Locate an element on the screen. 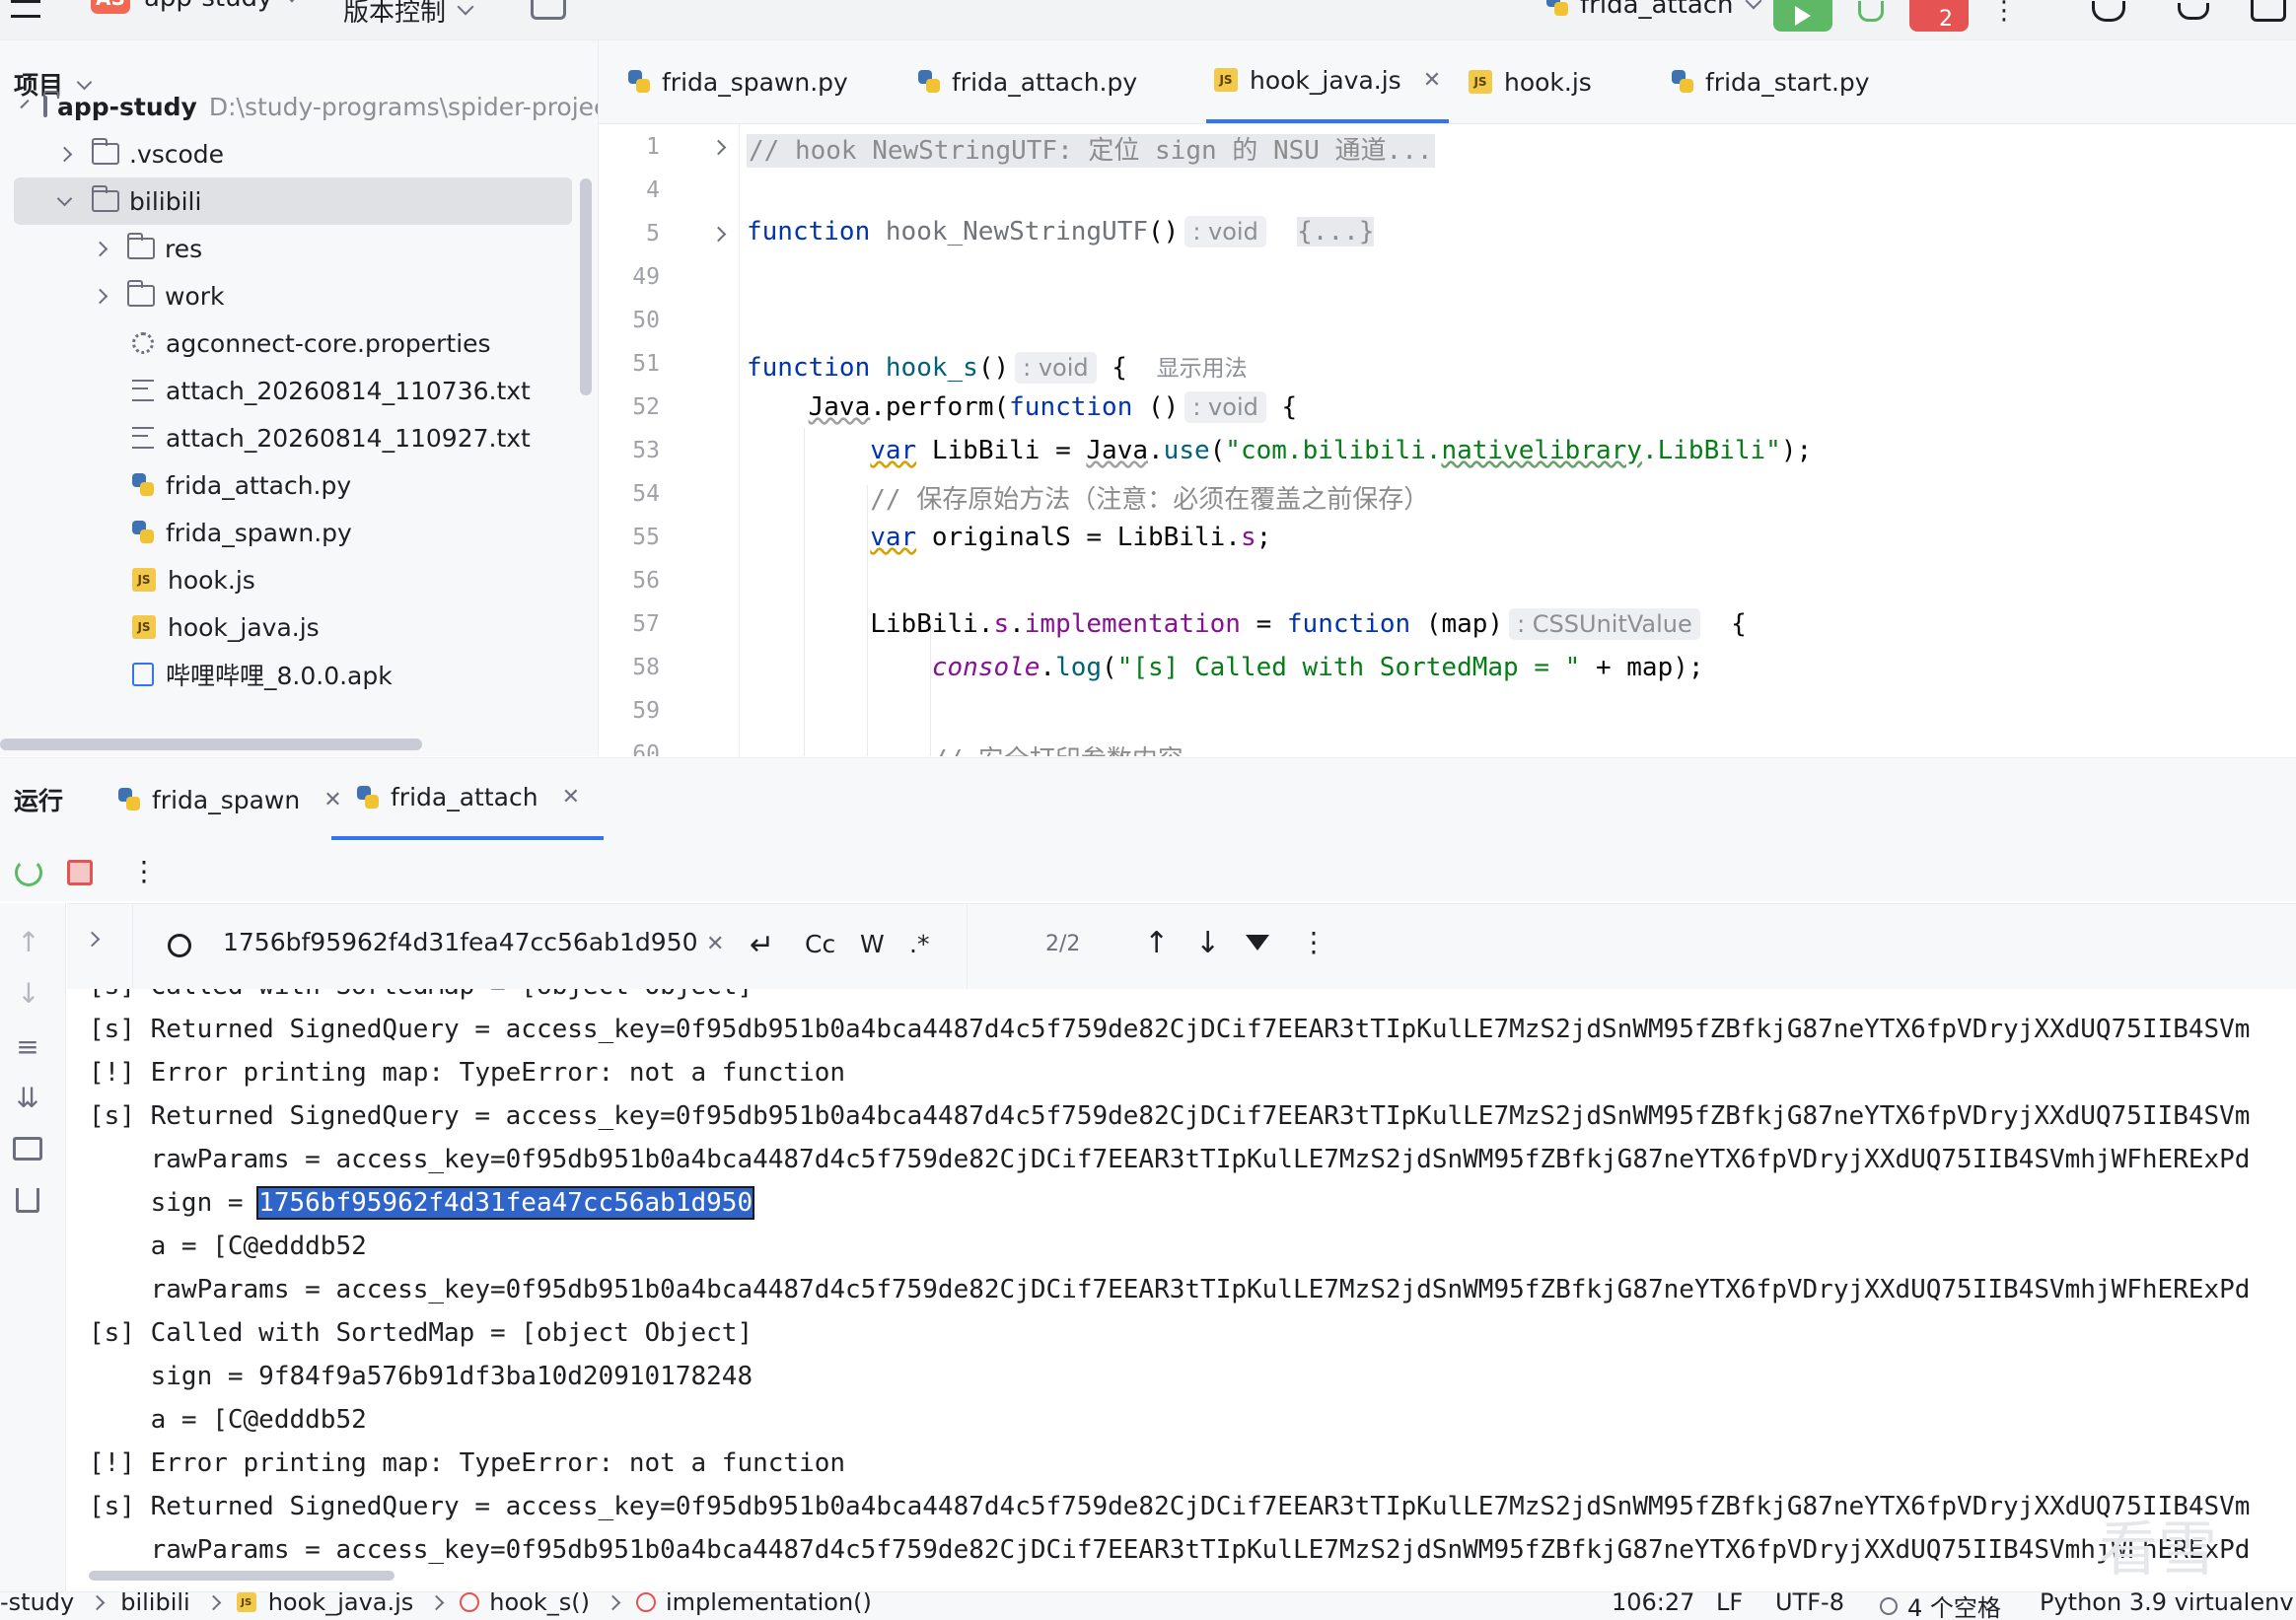 The width and height of the screenshot is (2296, 1620). tree-item-hook-js: JS hook.js is located at coordinates (291, 579).